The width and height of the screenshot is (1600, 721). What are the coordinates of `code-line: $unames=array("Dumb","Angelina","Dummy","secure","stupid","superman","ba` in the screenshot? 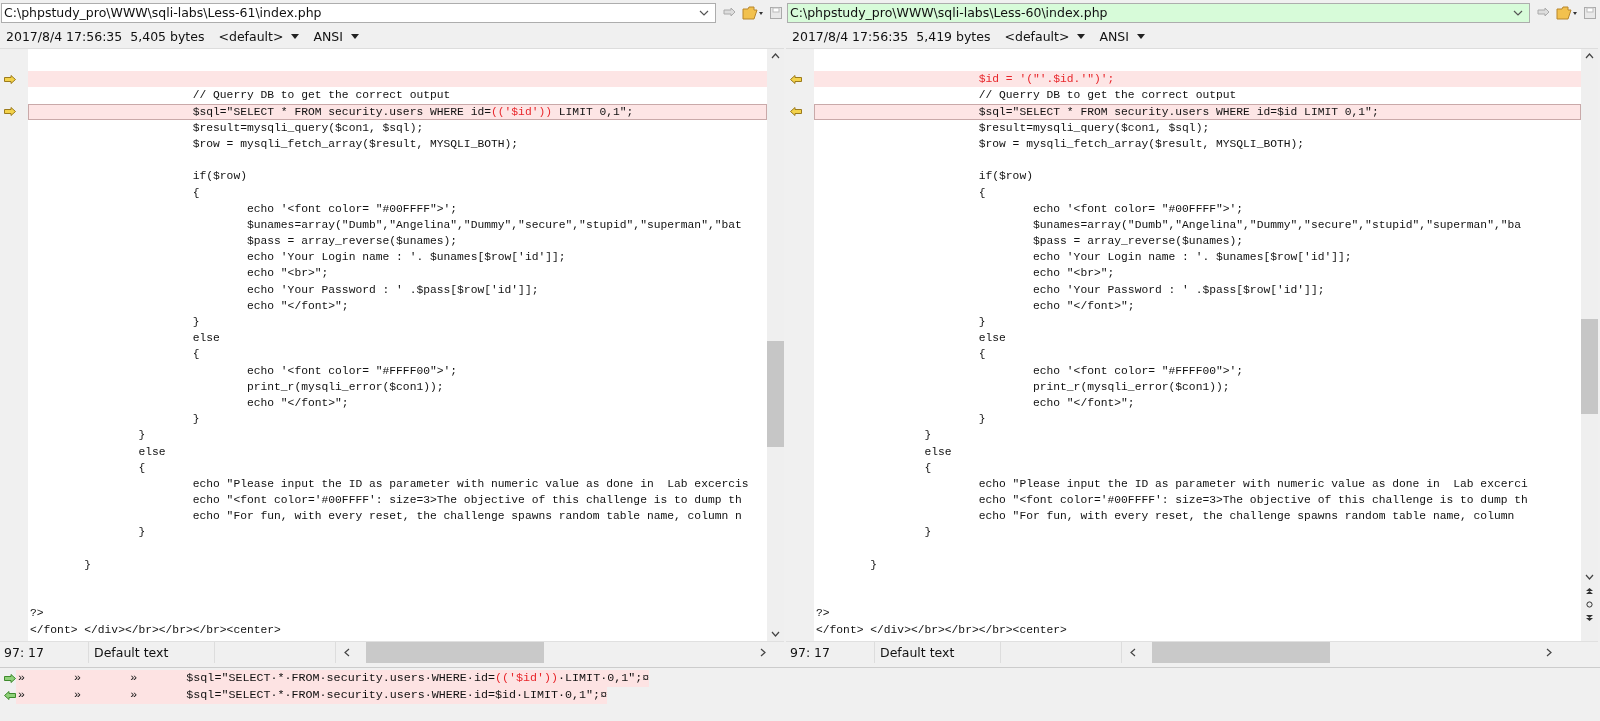 It's located at (1277, 225).